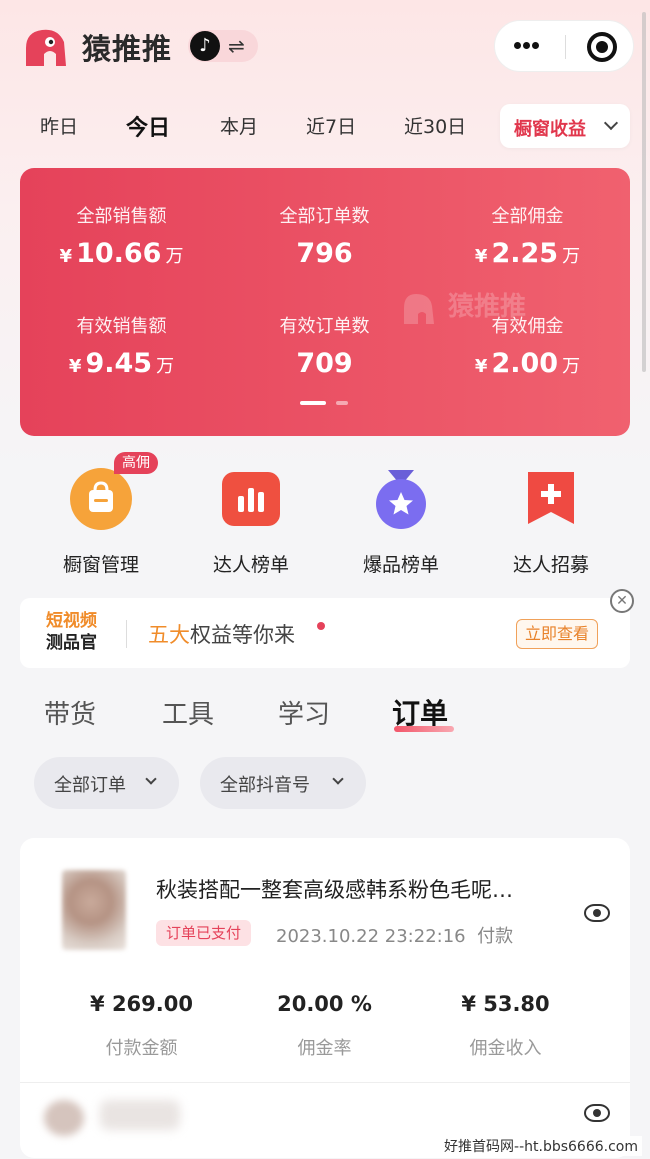 This screenshot has height=1159, width=650. I want to click on carousel-indicator, so click(330, 404).